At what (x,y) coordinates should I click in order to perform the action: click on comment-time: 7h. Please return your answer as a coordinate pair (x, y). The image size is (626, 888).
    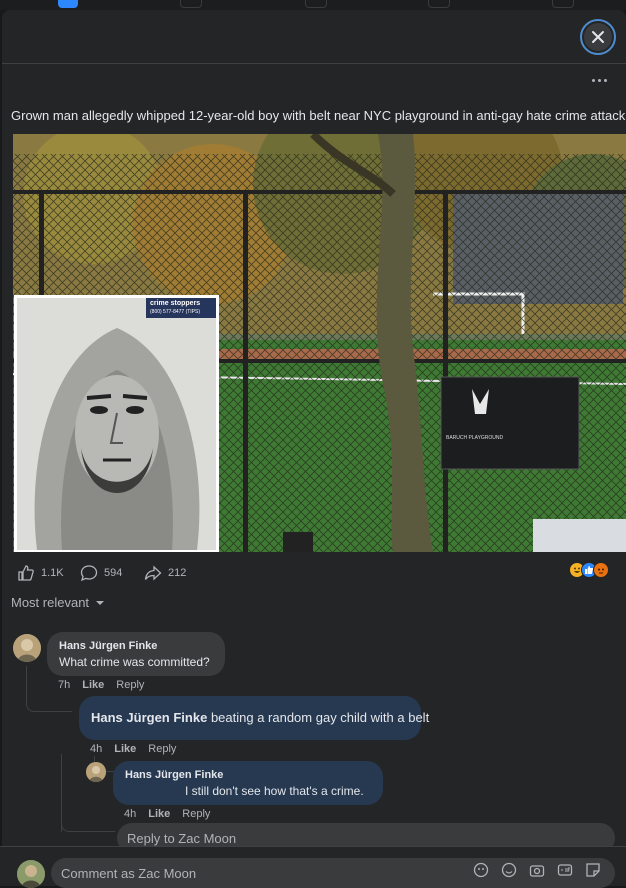
    Looking at the image, I should click on (64, 685).